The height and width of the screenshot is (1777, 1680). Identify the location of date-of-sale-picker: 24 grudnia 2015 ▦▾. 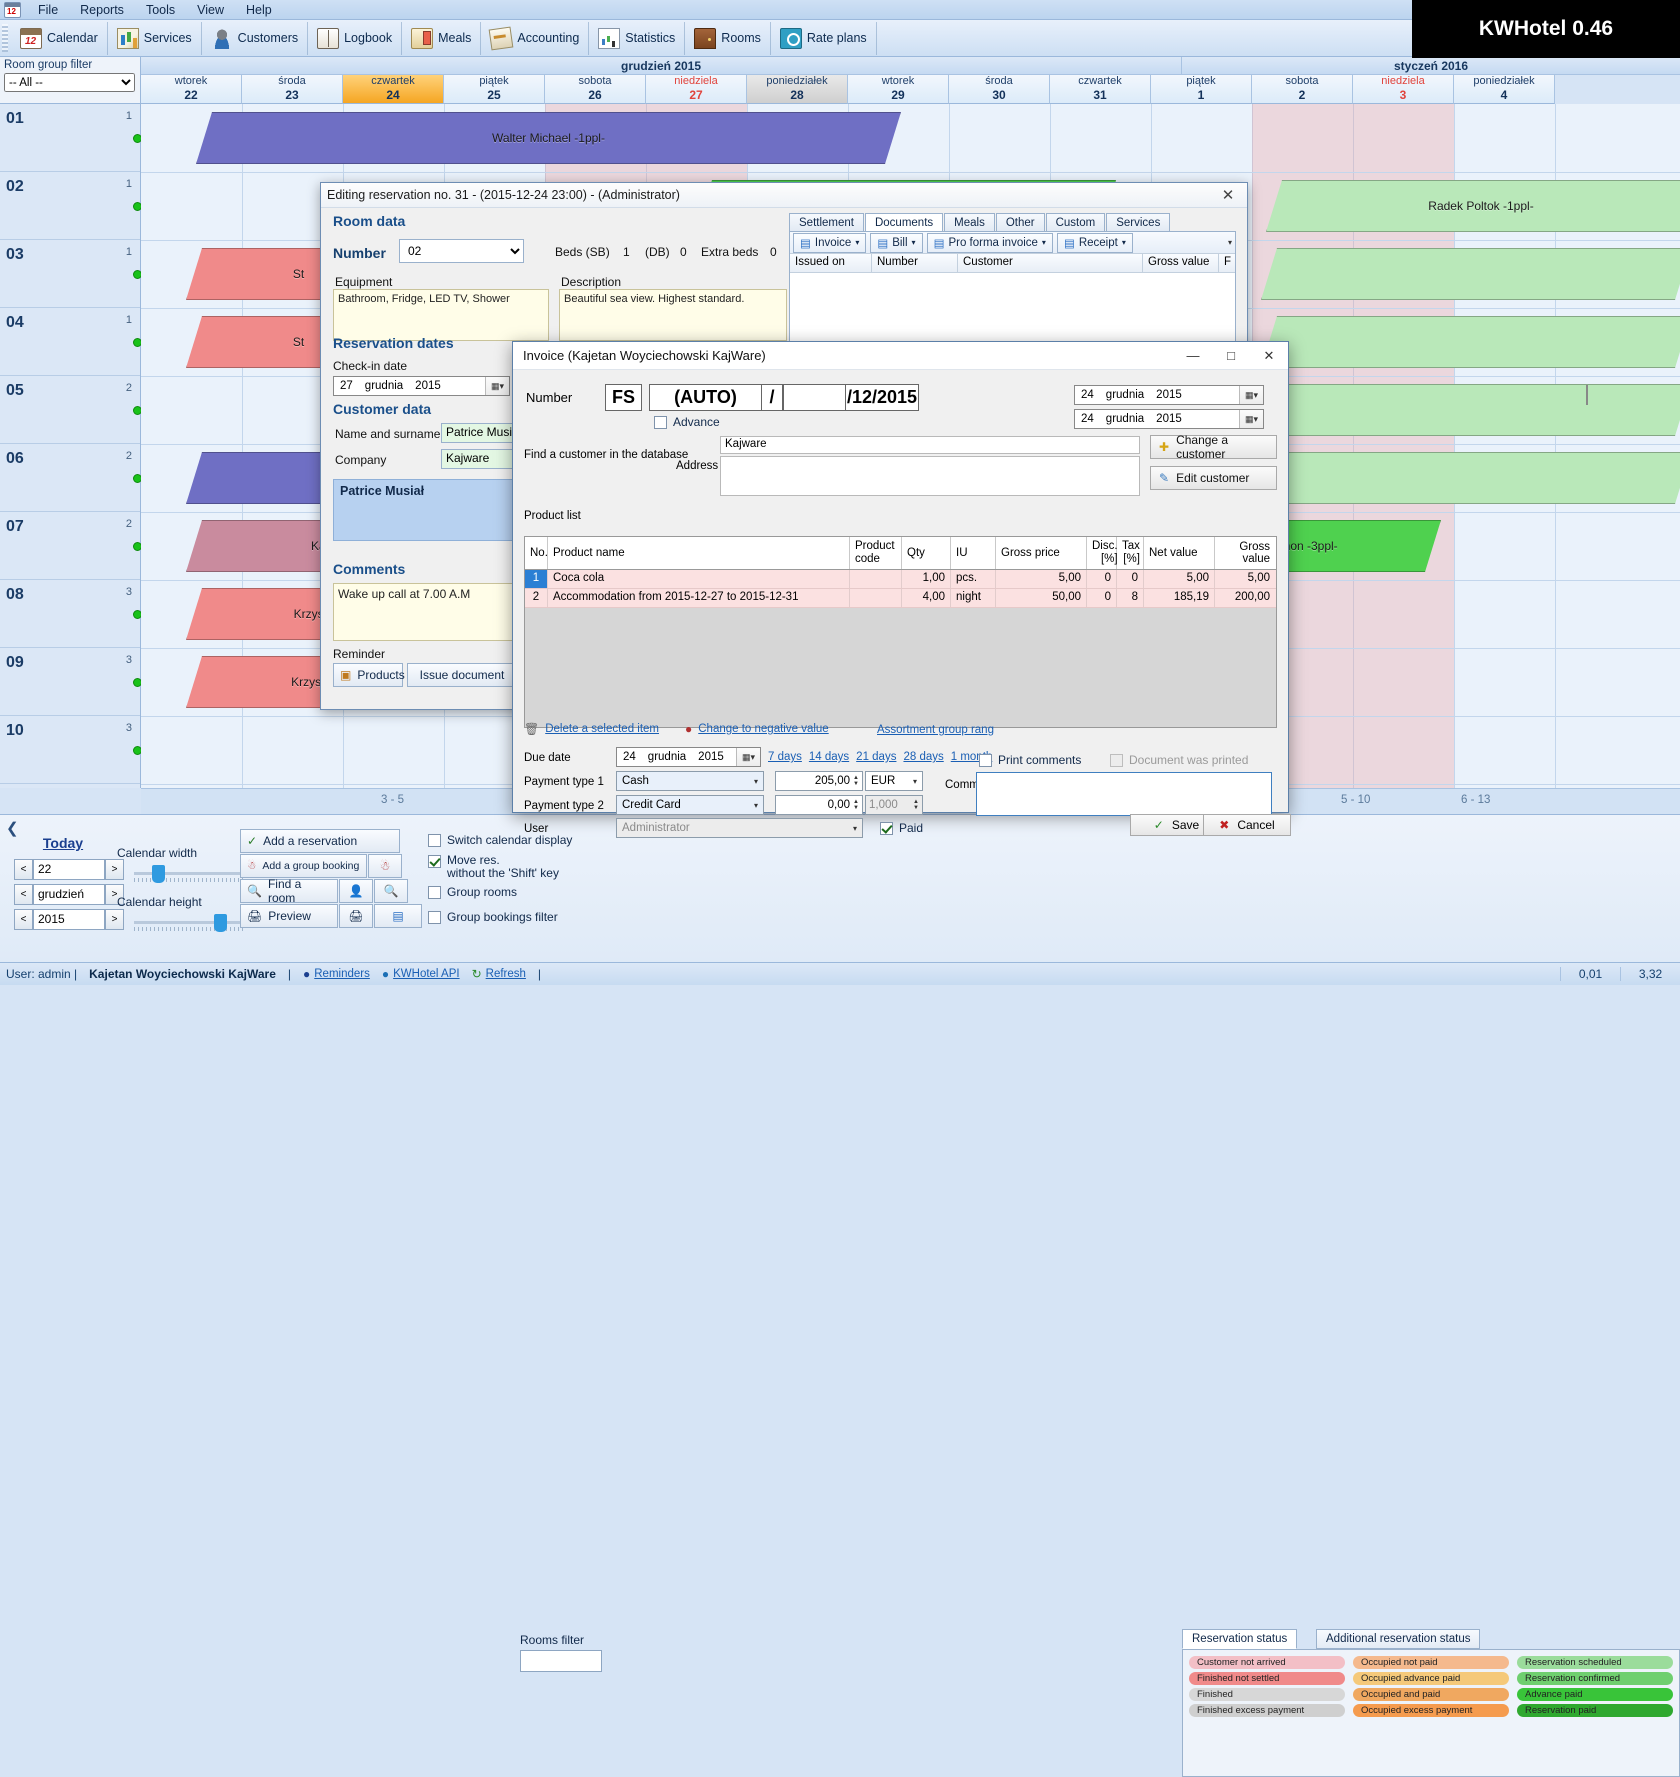
(1169, 395).